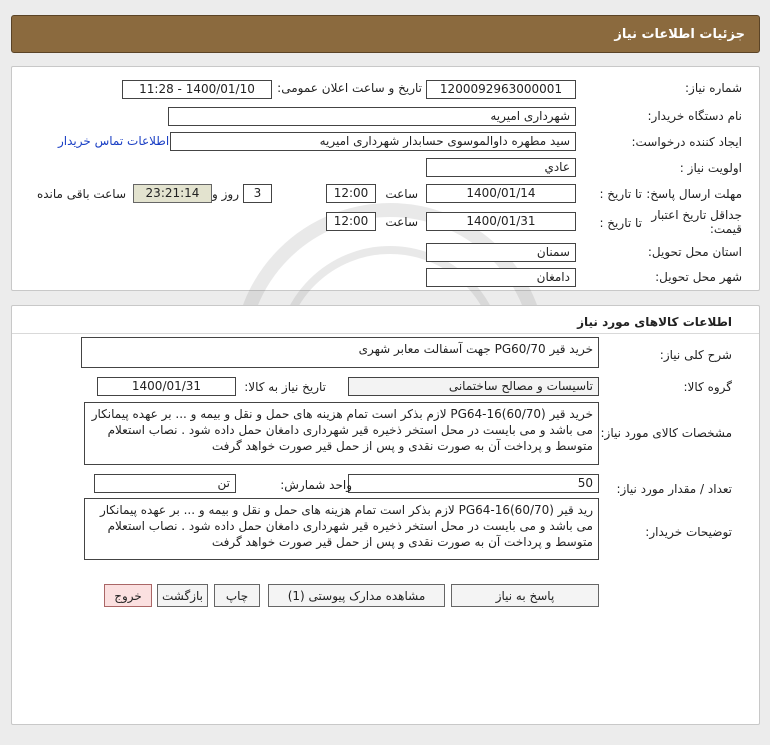 The height and width of the screenshot is (745, 770). What do you see at coordinates (688, 532) in the screenshot?
I see `buyer-notes-label: توضیحات خریدار:` at bounding box center [688, 532].